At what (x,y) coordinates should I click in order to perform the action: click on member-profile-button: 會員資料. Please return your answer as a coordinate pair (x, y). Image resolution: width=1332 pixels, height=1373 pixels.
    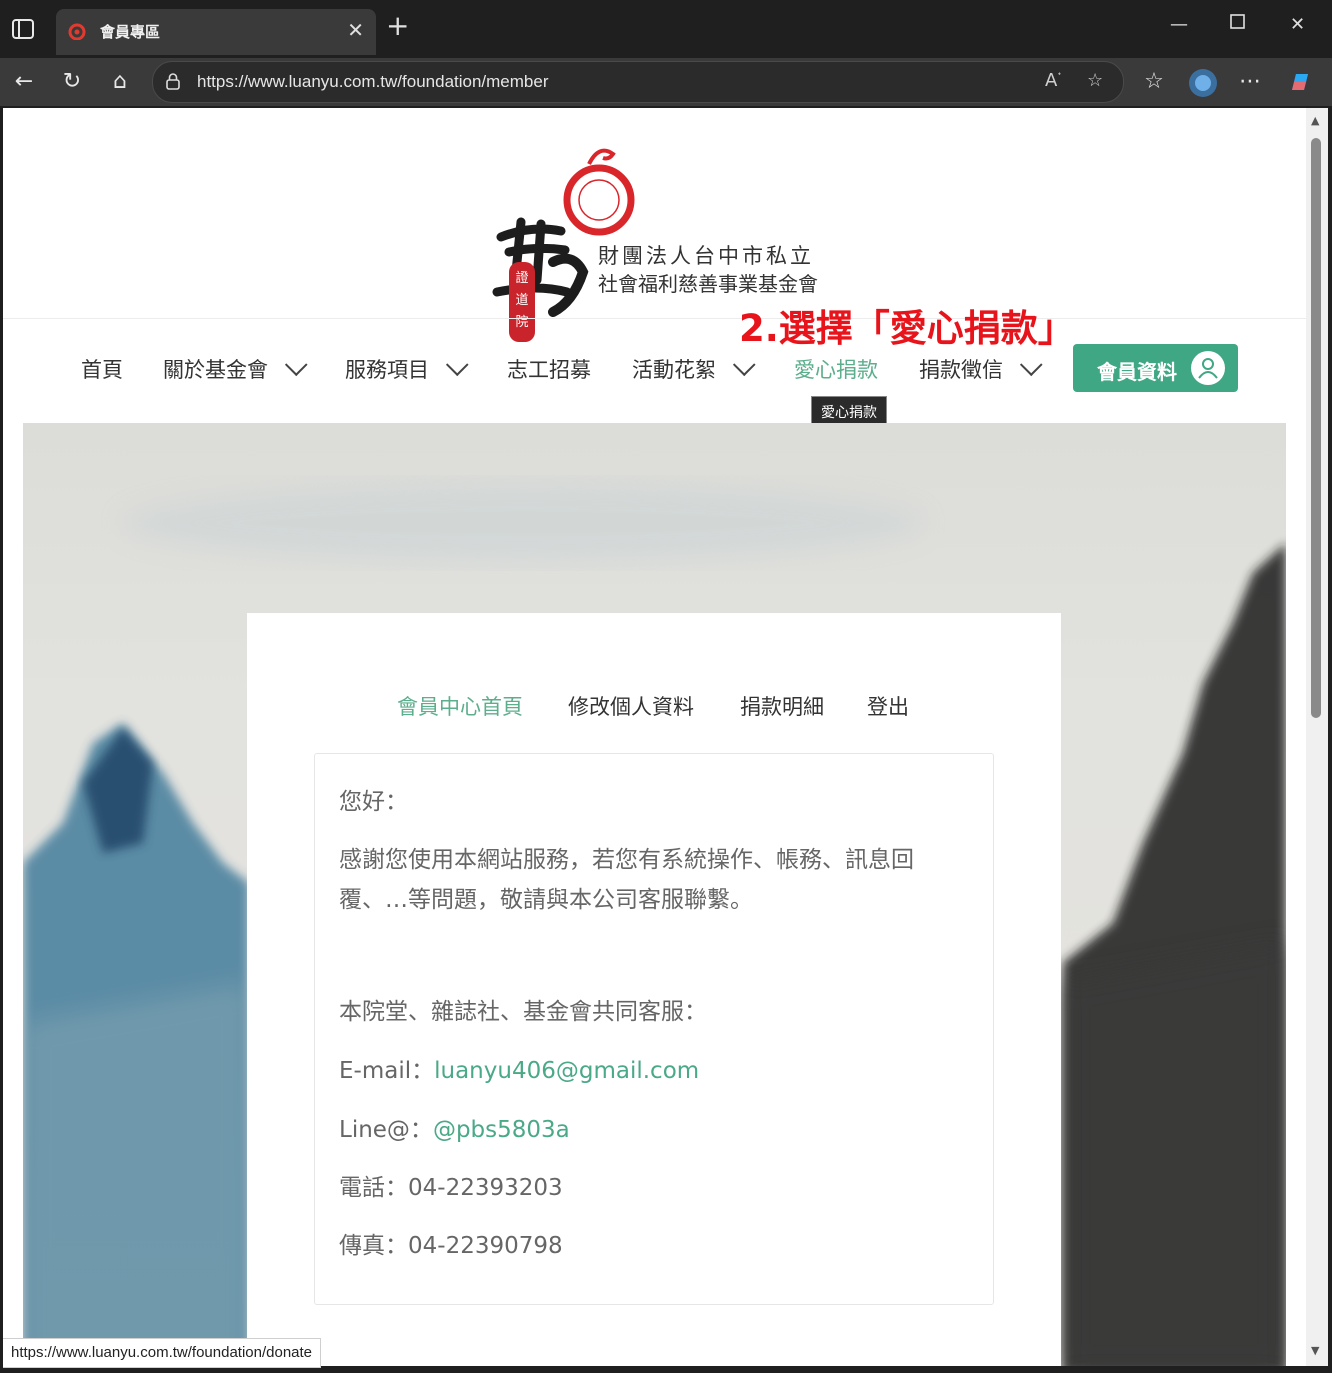
    Looking at the image, I should click on (1155, 368).